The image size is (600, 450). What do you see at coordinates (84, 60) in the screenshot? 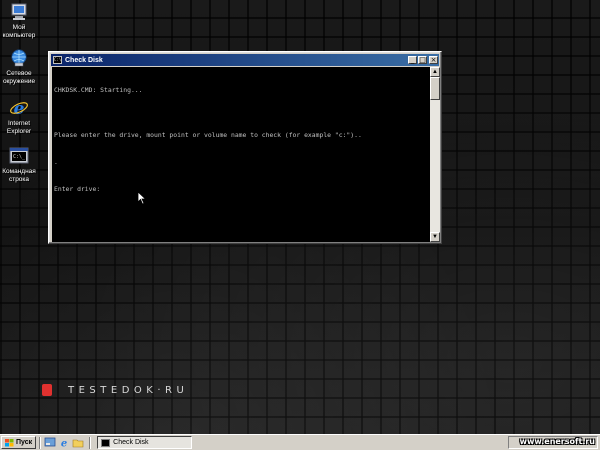
I see `window-title: Check Disk` at bounding box center [84, 60].